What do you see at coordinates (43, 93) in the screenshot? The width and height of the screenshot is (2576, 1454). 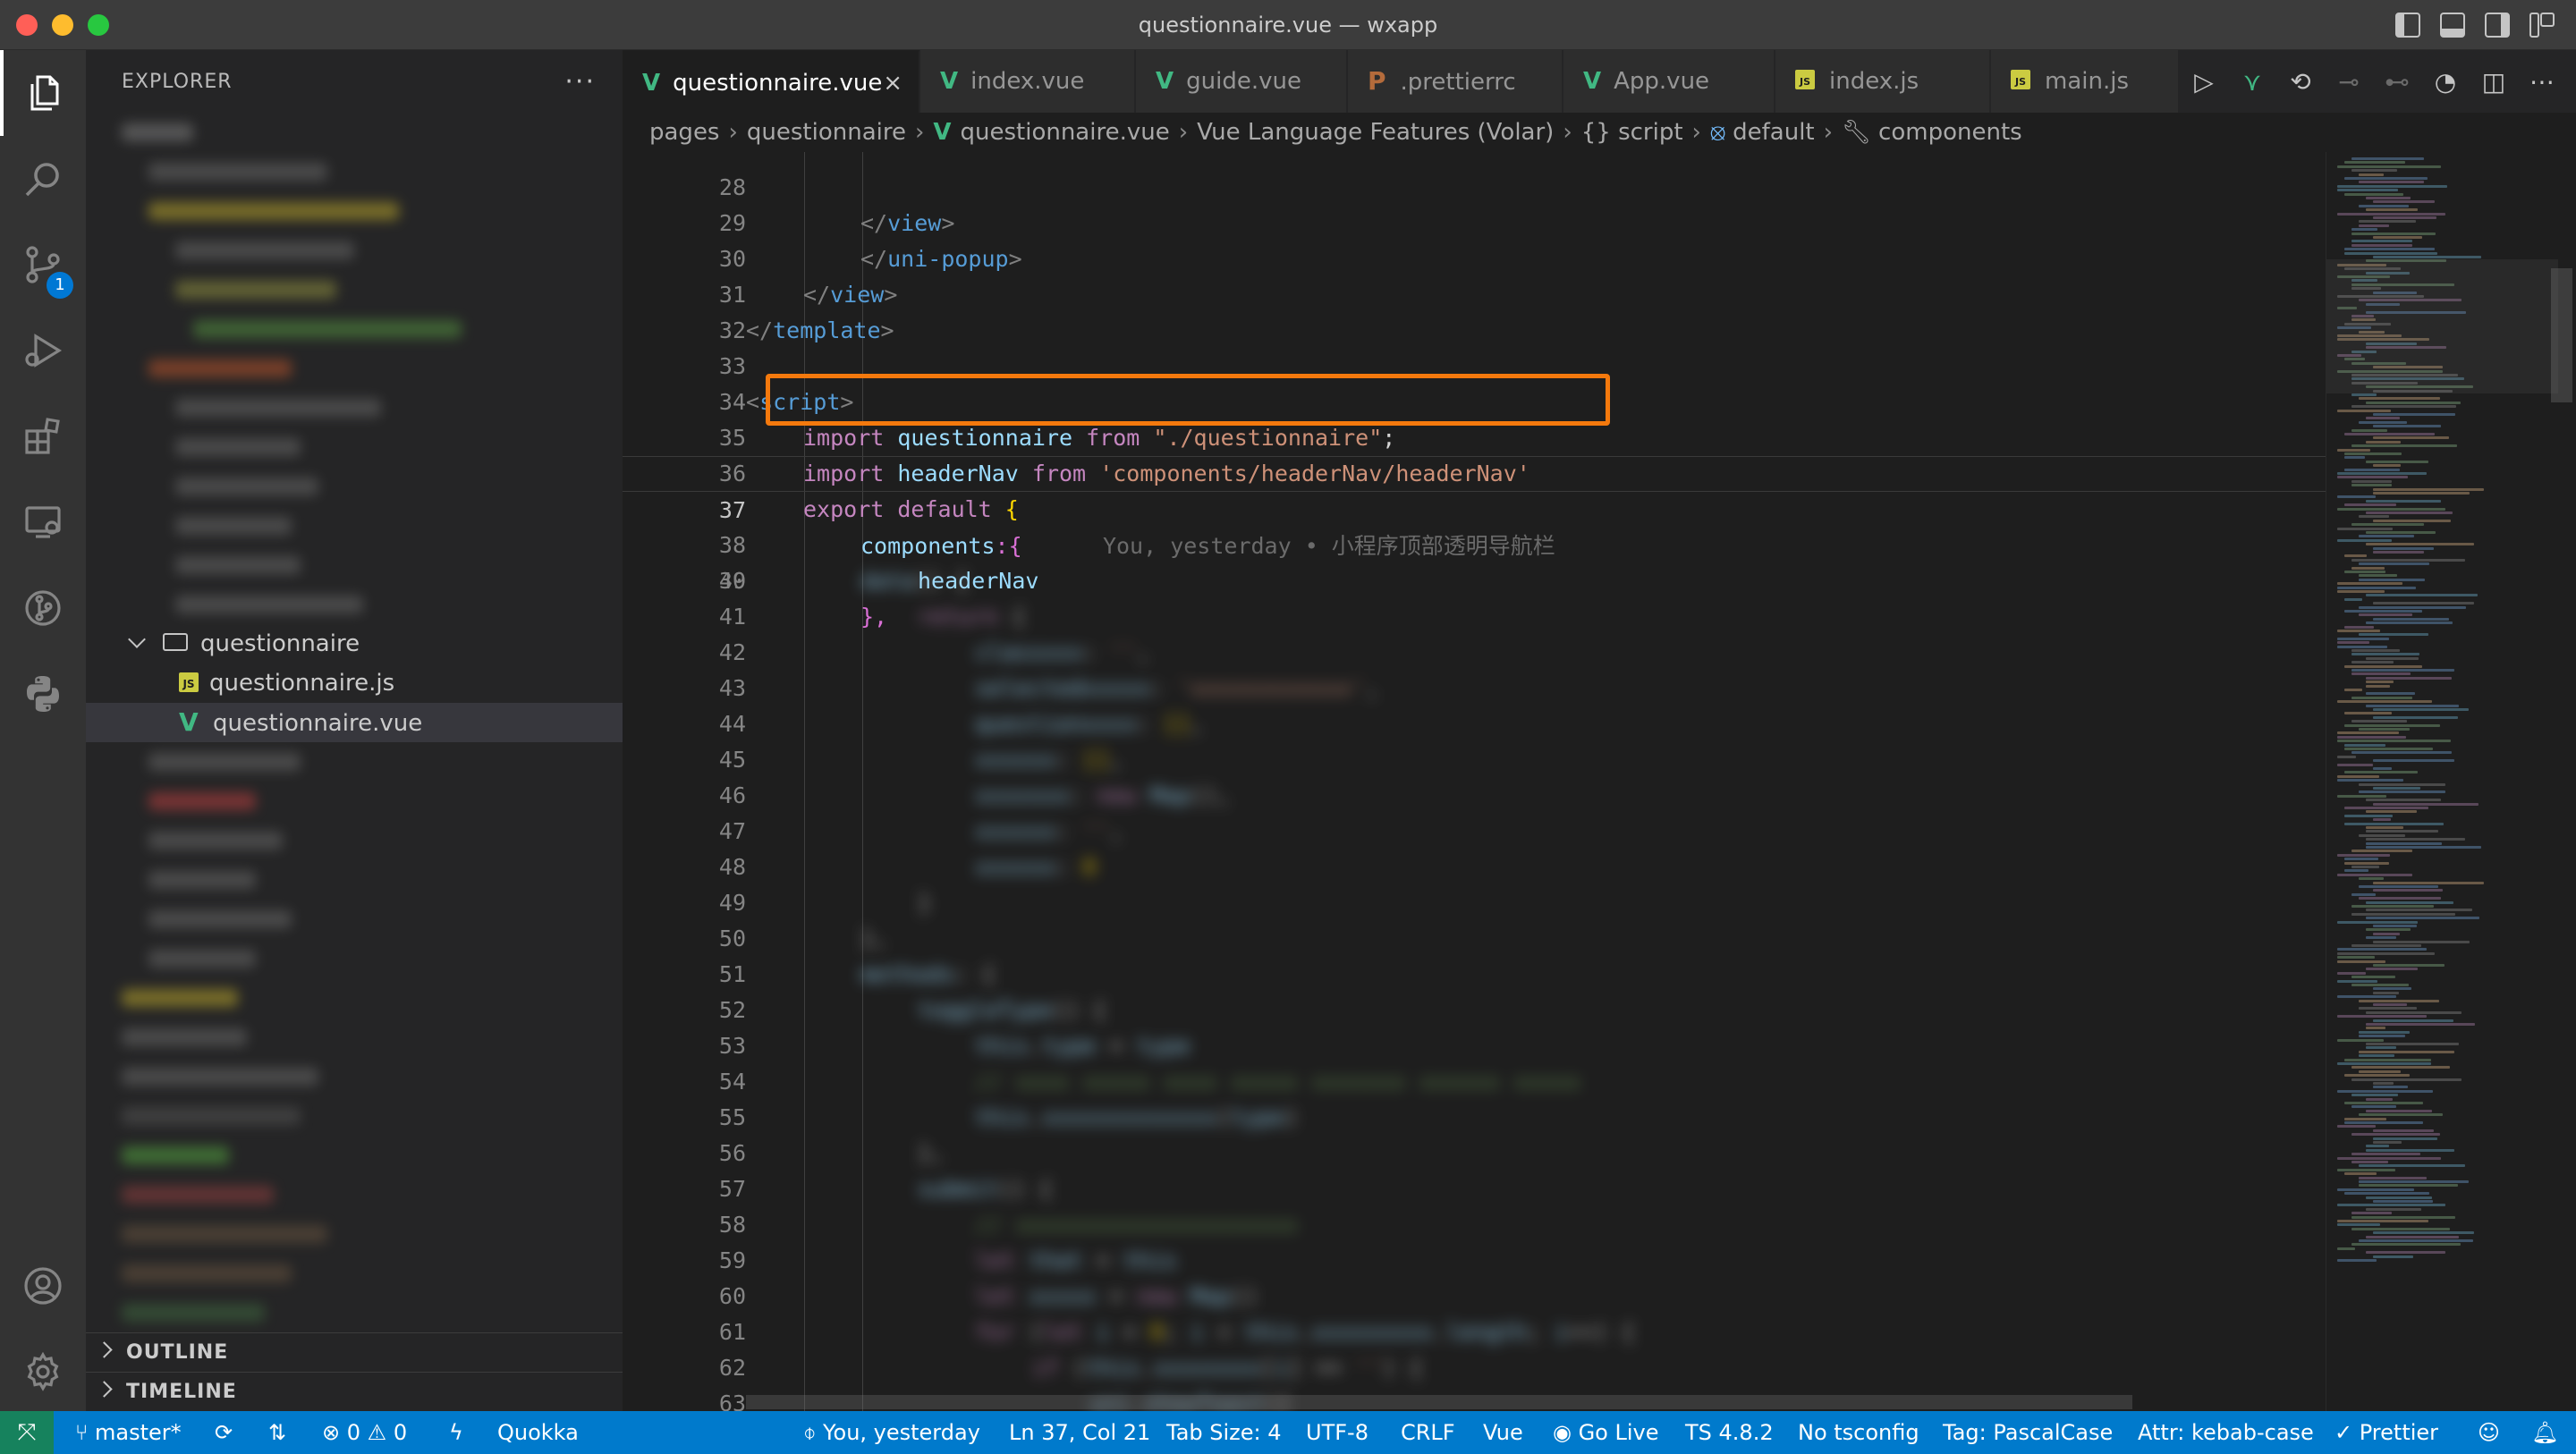 I see `explorer-icon` at bounding box center [43, 93].